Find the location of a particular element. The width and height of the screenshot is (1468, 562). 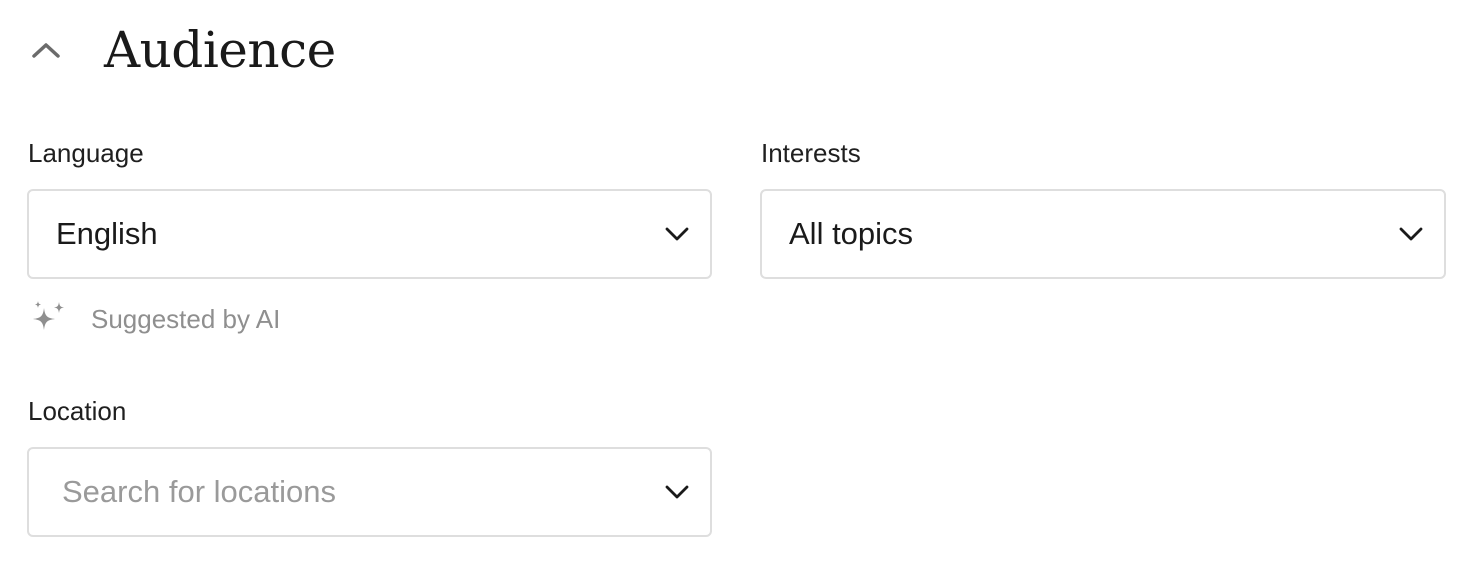

interests-select: All topics is located at coordinates (1103, 234).